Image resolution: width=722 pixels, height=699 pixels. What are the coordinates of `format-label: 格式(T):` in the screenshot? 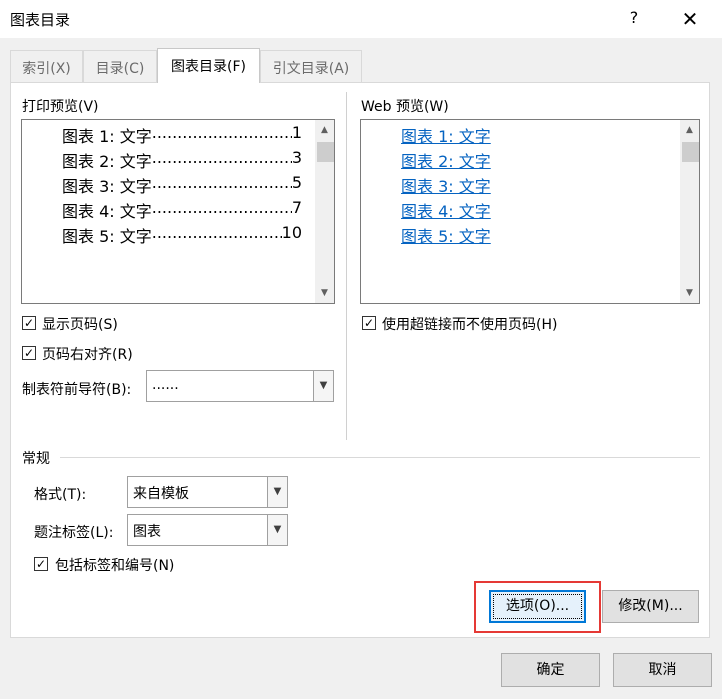 It's located at (60, 495).